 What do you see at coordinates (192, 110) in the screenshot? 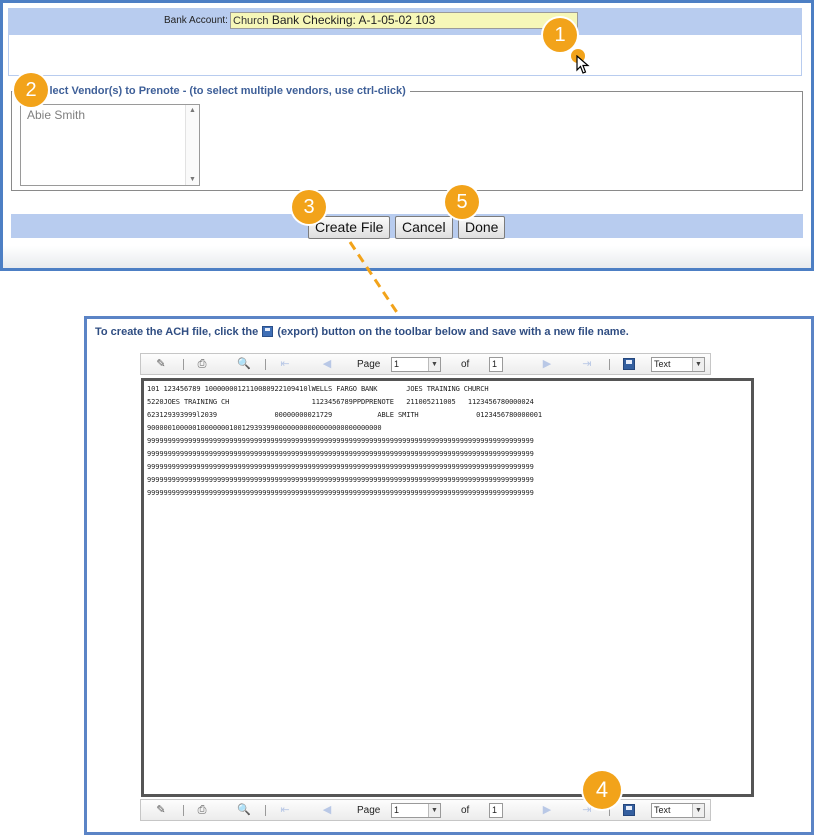
I see `scroll-up-icon: ▲` at bounding box center [192, 110].